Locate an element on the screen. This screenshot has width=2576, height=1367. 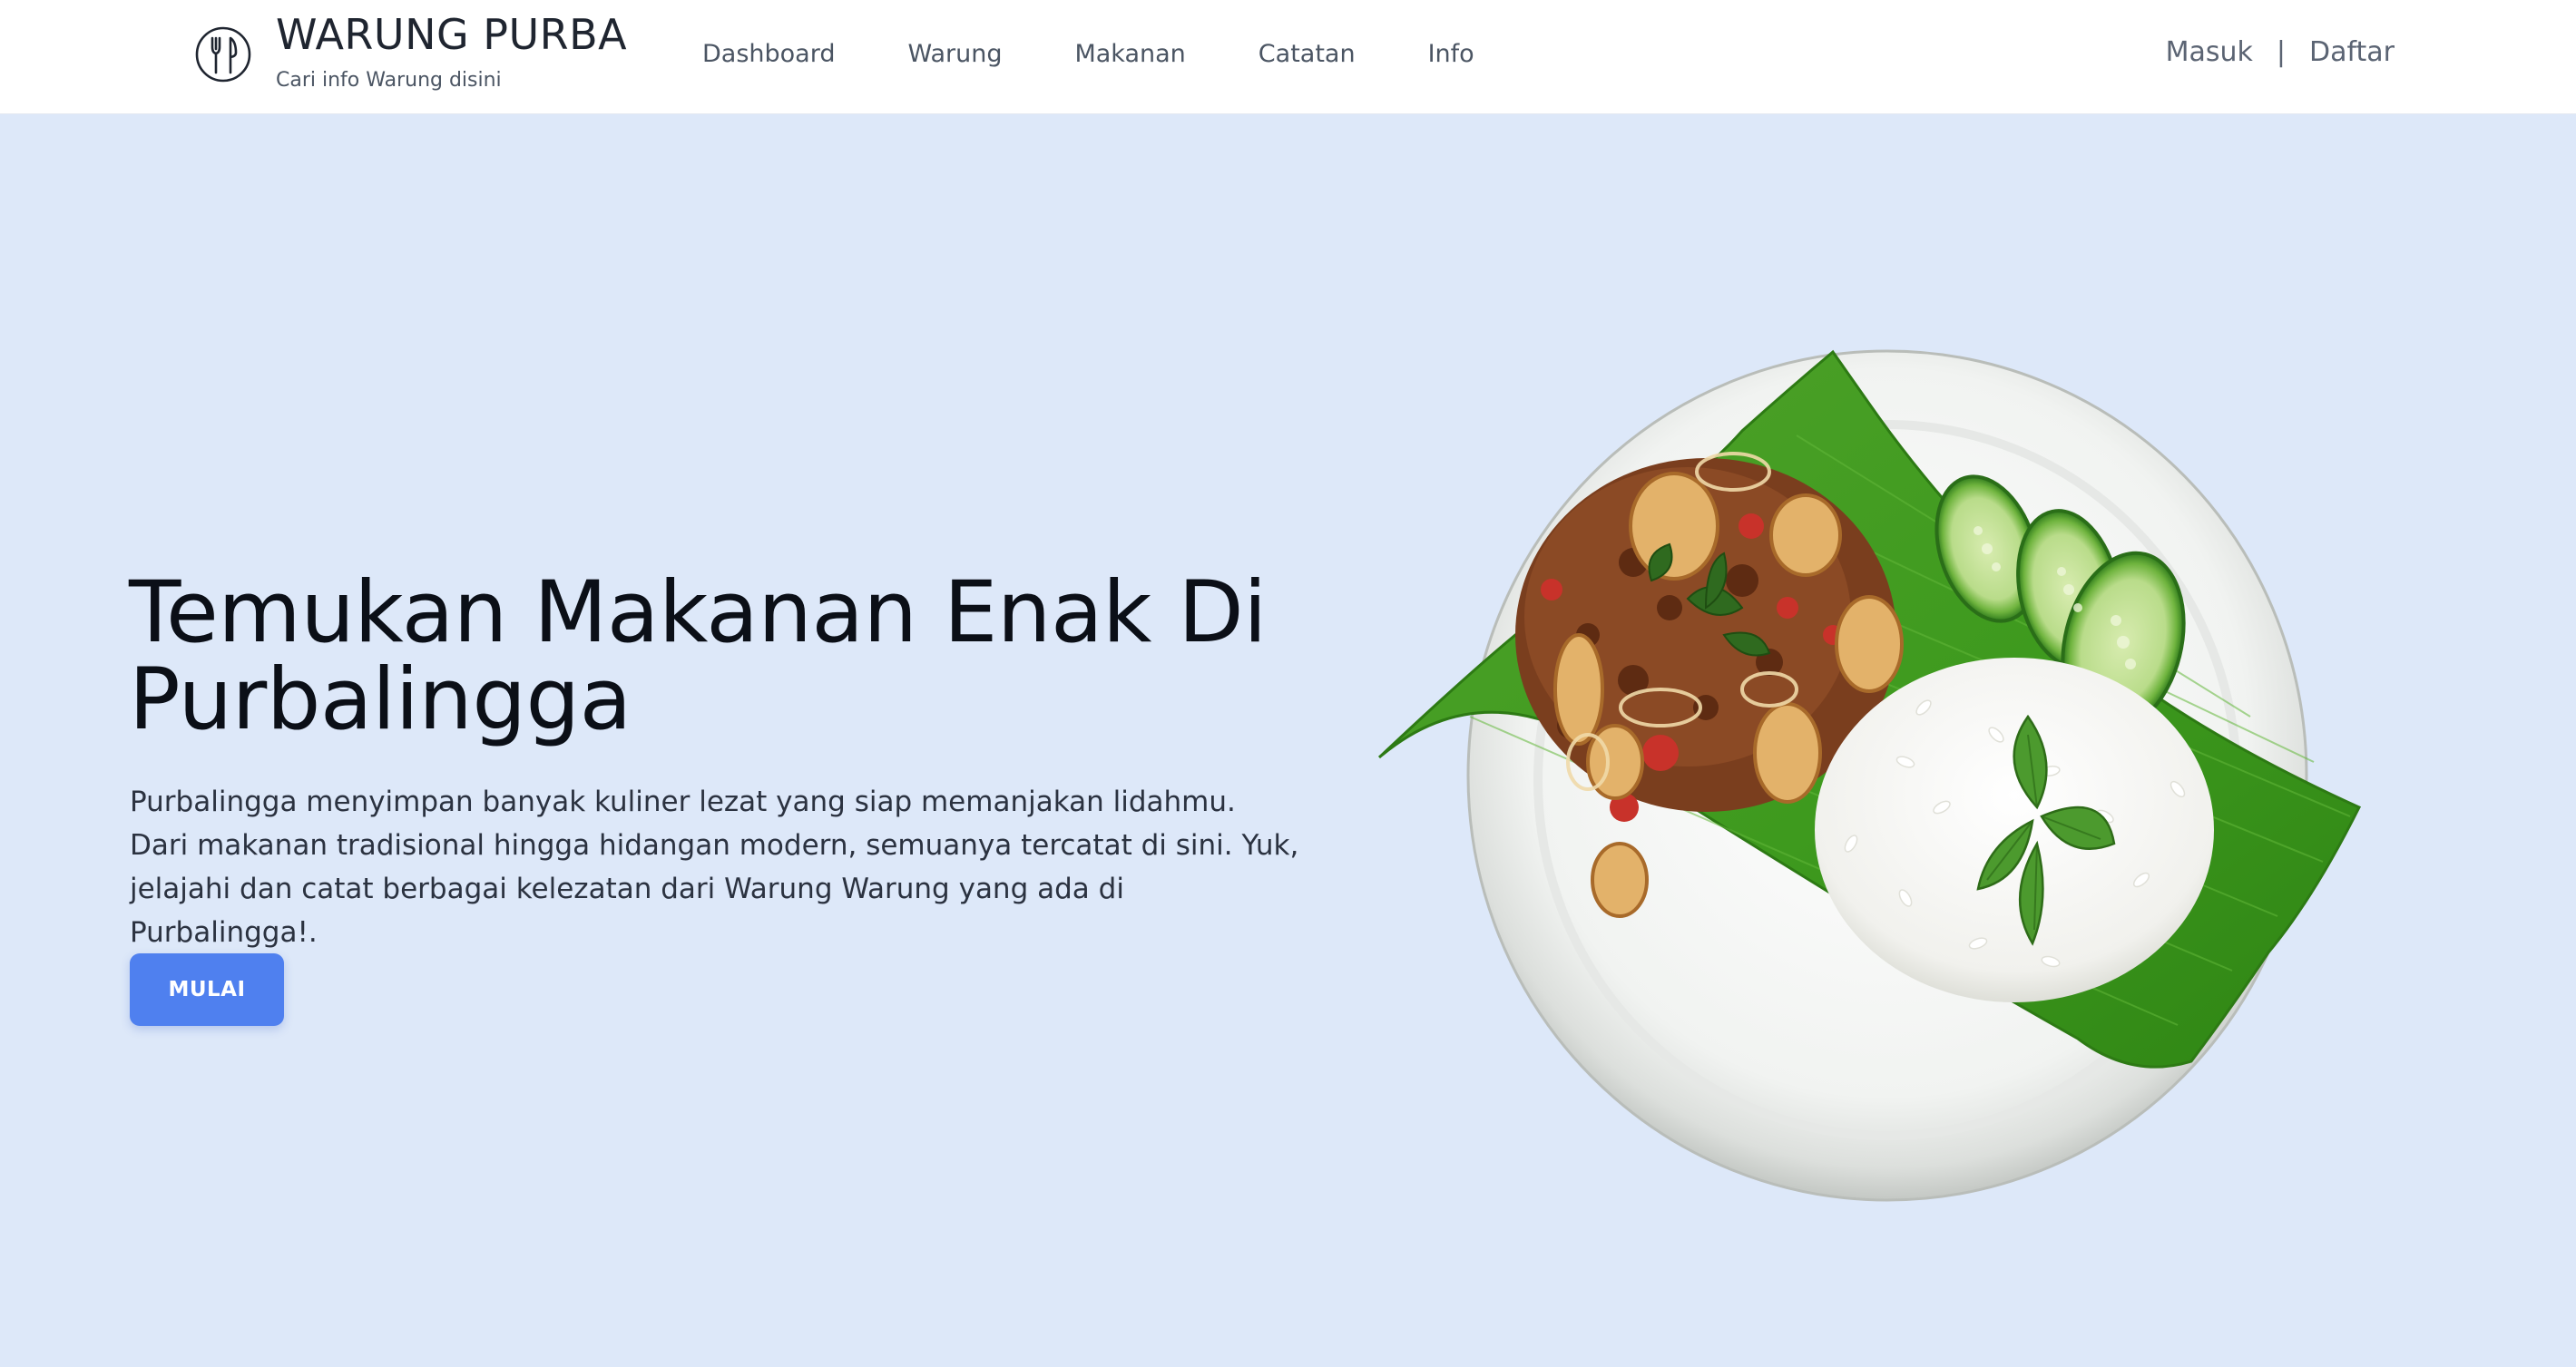
main-nav: Dashboard Warung Makanan Catatan Info is located at coordinates (1088, 54).